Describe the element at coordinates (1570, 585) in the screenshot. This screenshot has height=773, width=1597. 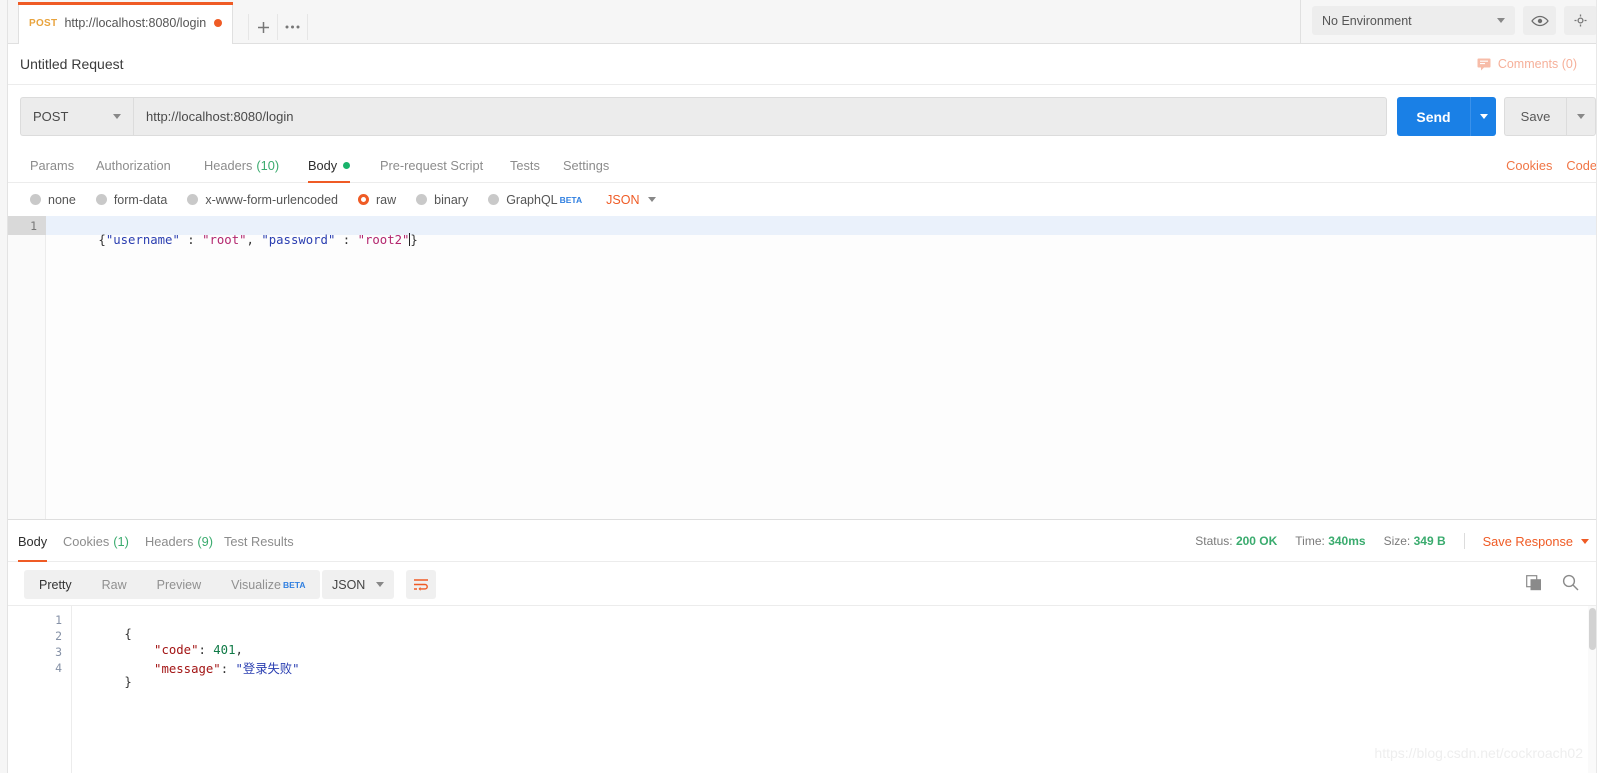
I see `search-button` at that location.